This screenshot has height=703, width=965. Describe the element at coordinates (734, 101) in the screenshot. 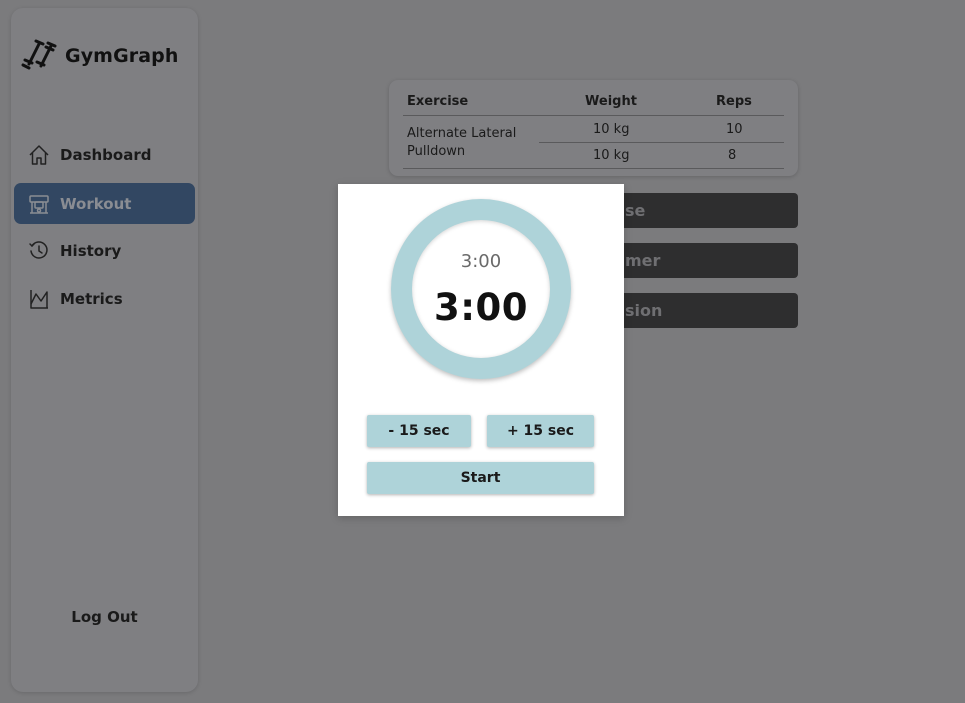

I see `column-header-reps: Reps` at that location.